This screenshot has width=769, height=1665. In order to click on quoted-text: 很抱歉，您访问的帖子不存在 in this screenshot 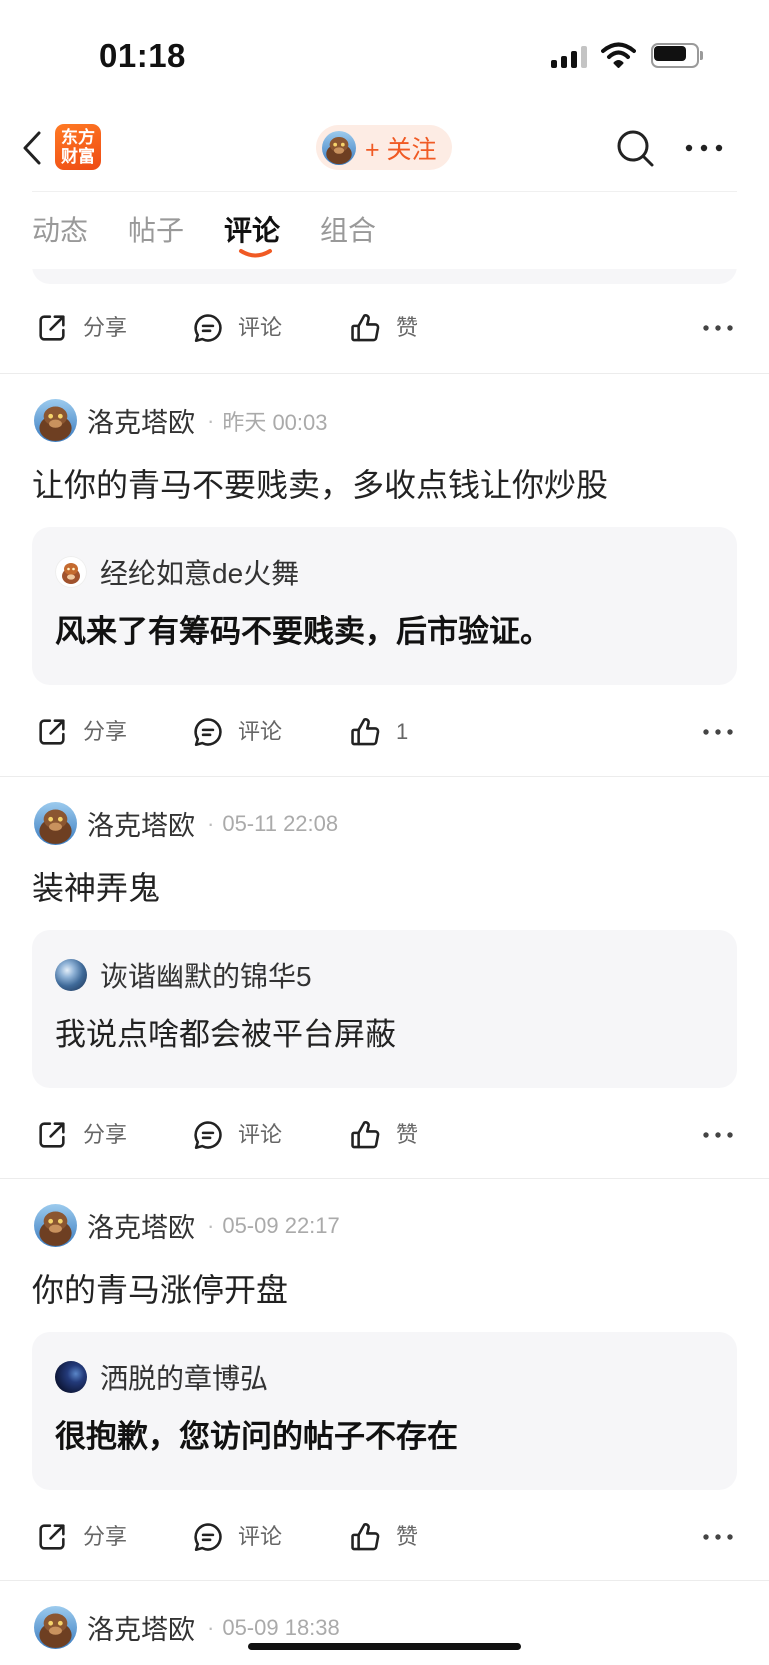, I will do `click(256, 1436)`.